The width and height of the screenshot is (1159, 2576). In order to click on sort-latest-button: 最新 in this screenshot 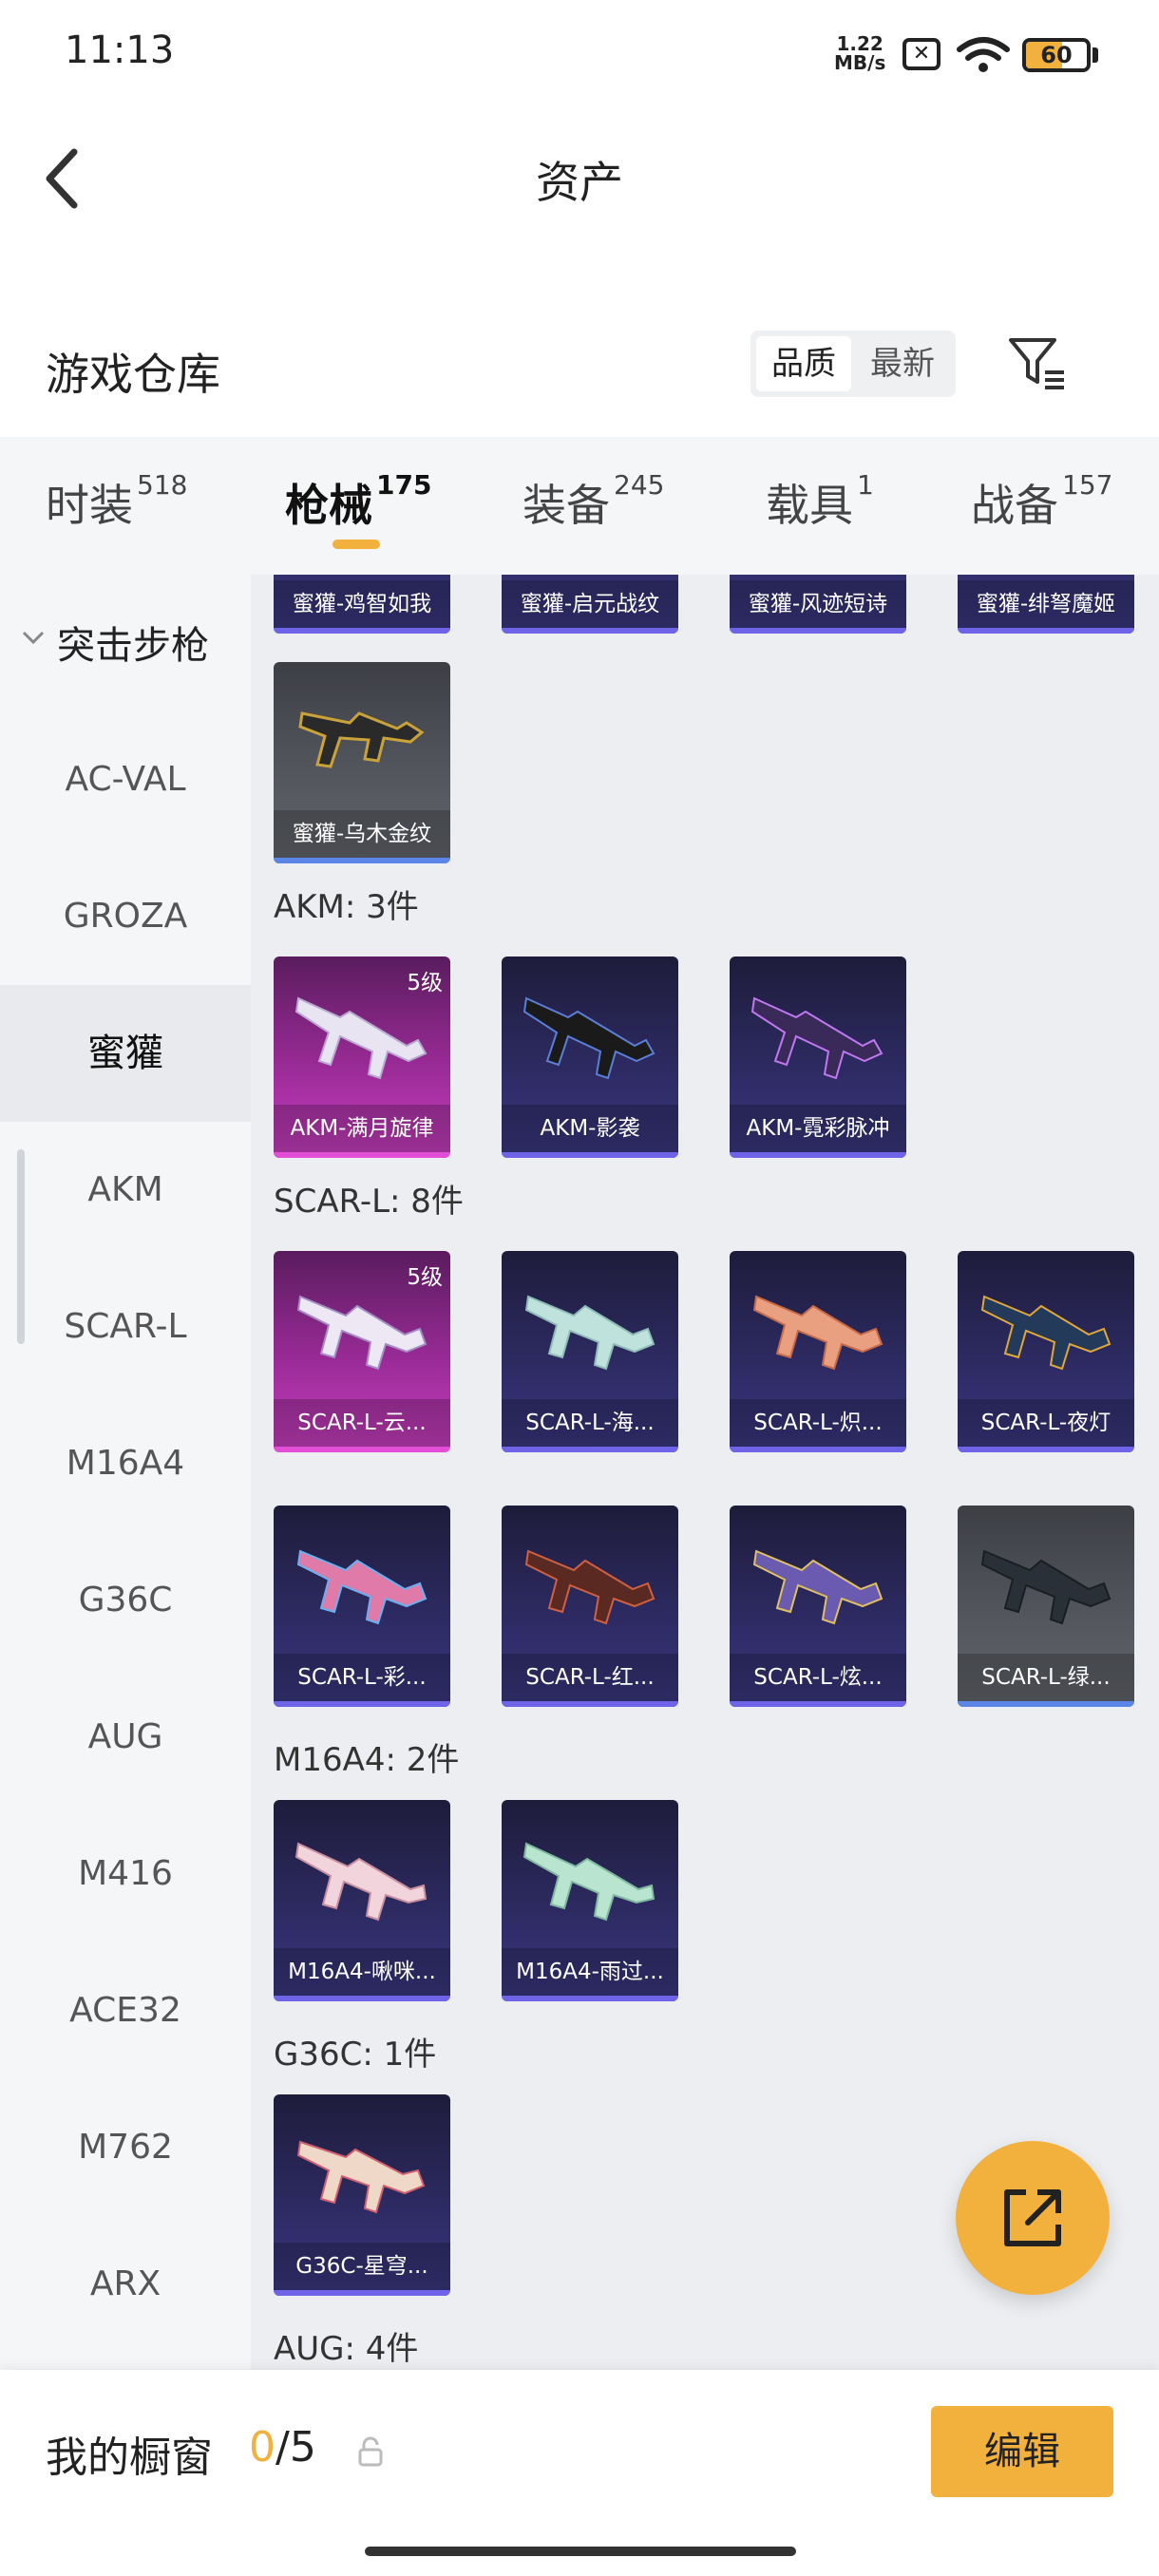, I will do `click(902, 363)`.